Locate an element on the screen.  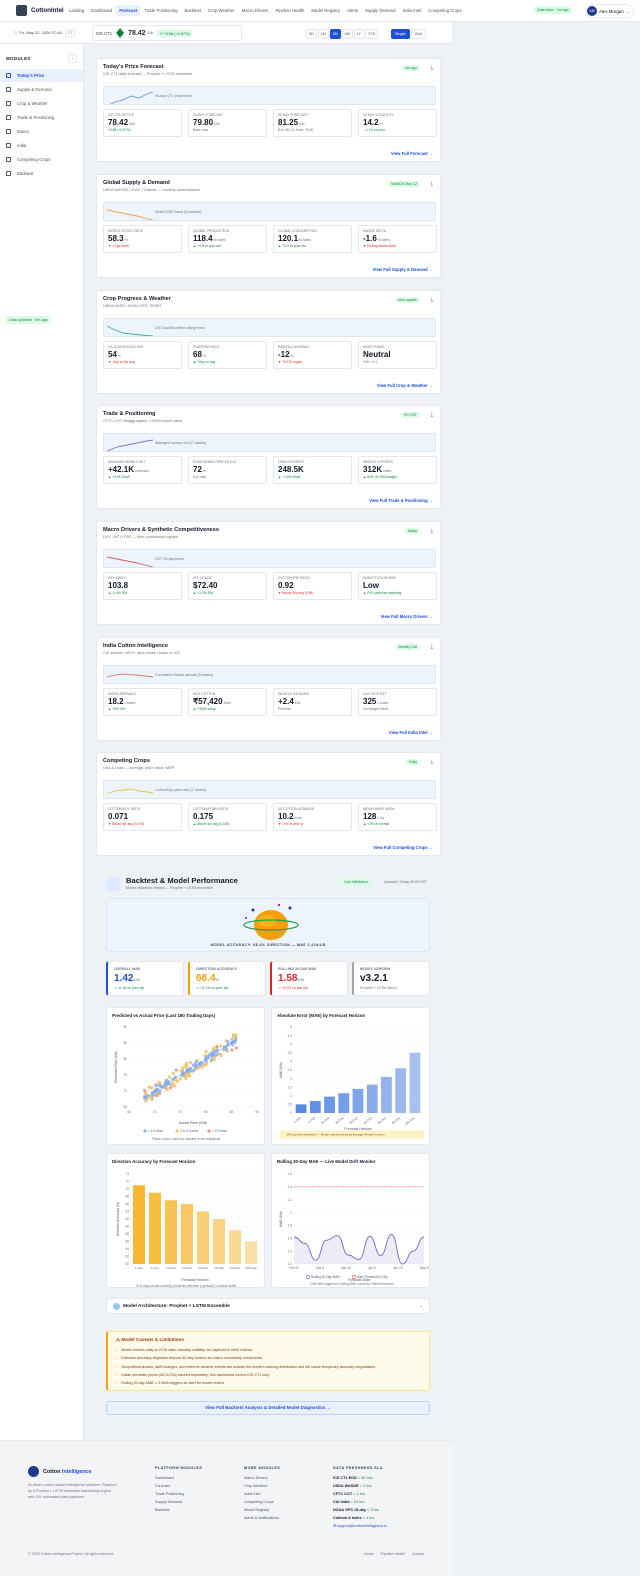
support-email-link: ✉ support@cottonintelligence.io is located at coordinates (360, 1526).